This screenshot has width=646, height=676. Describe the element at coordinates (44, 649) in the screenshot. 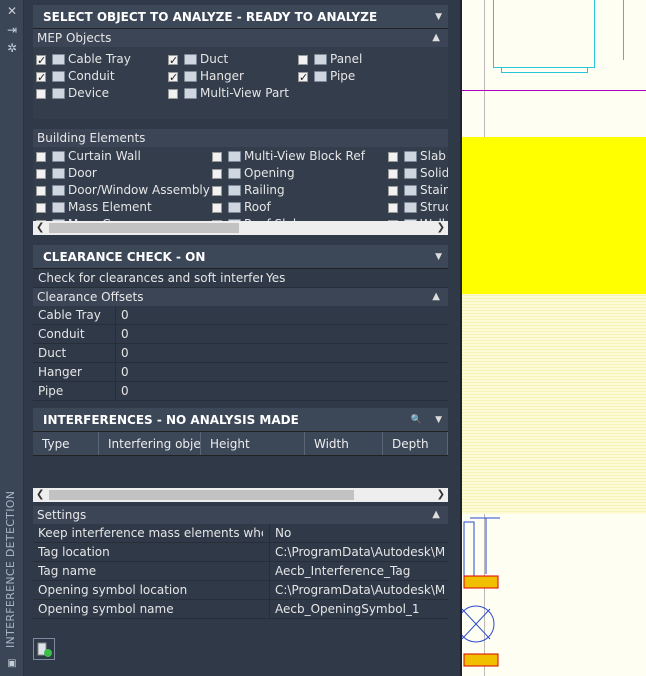

I see `analyze-button` at that location.